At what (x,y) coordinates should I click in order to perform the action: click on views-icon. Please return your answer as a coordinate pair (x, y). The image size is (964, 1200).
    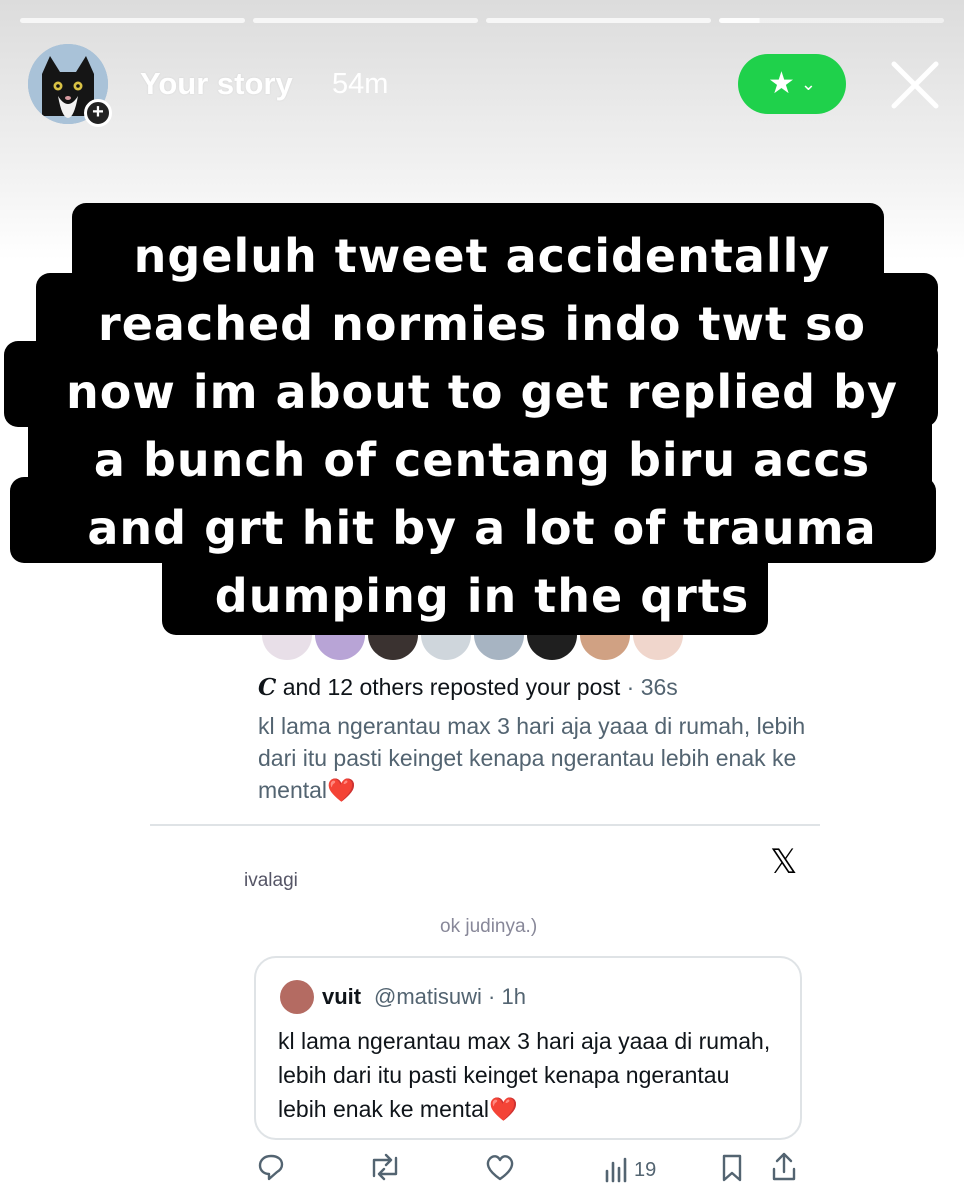
    Looking at the image, I should click on (616, 1169).